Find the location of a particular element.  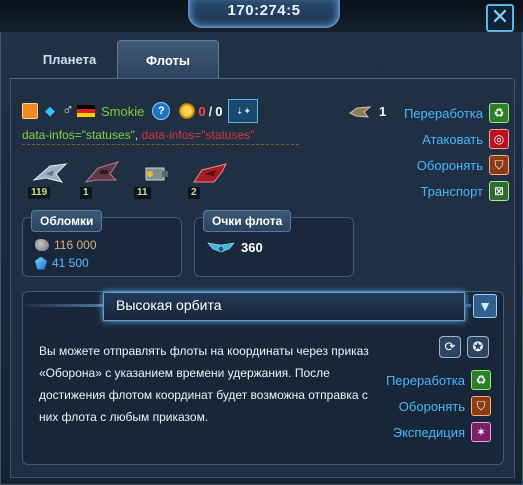

orbit-header: Высокая орбита is located at coordinates (284, 306).